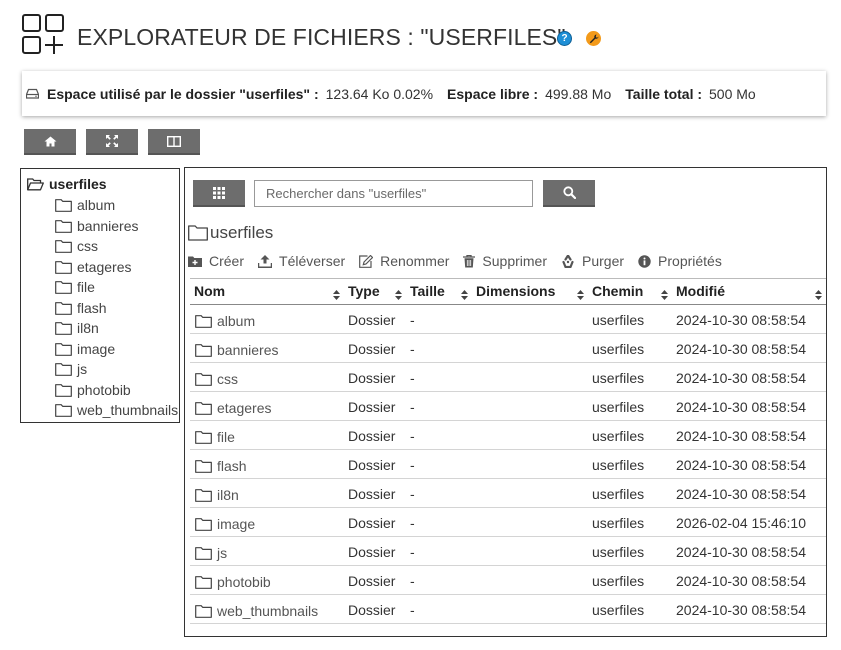 Image resolution: width=841 pixels, height=650 pixels. What do you see at coordinates (393, 193) in the screenshot?
I see `search-input` at bounding box center [393, 193].